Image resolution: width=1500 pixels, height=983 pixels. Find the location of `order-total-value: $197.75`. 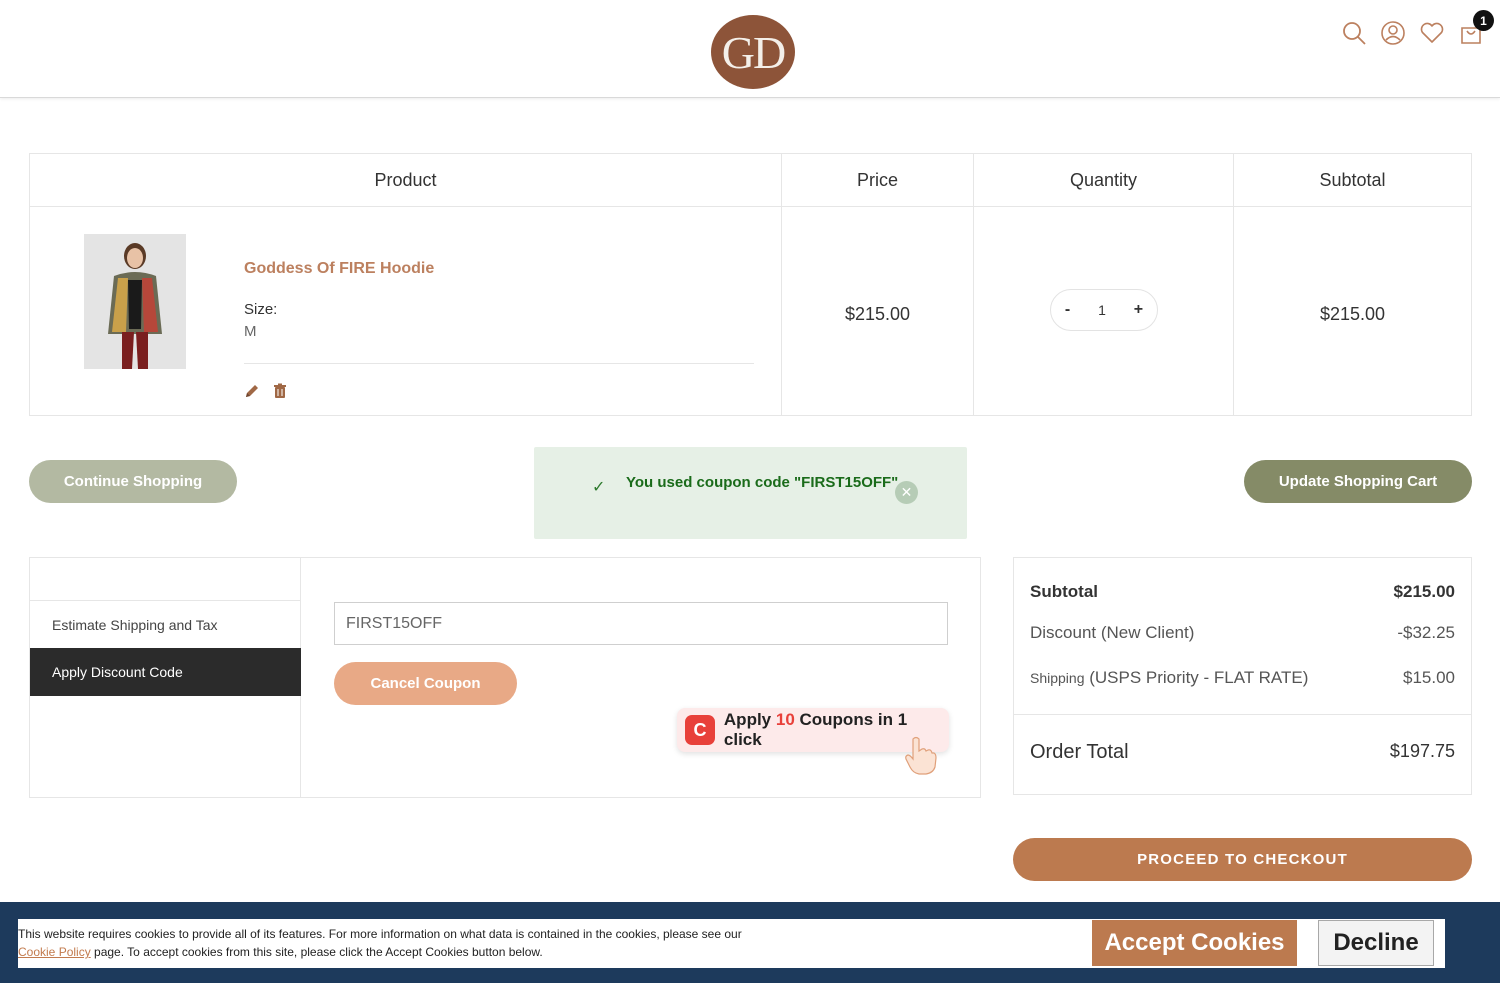

order-total-value: $197.75 is located at coordinates (1422, 751).